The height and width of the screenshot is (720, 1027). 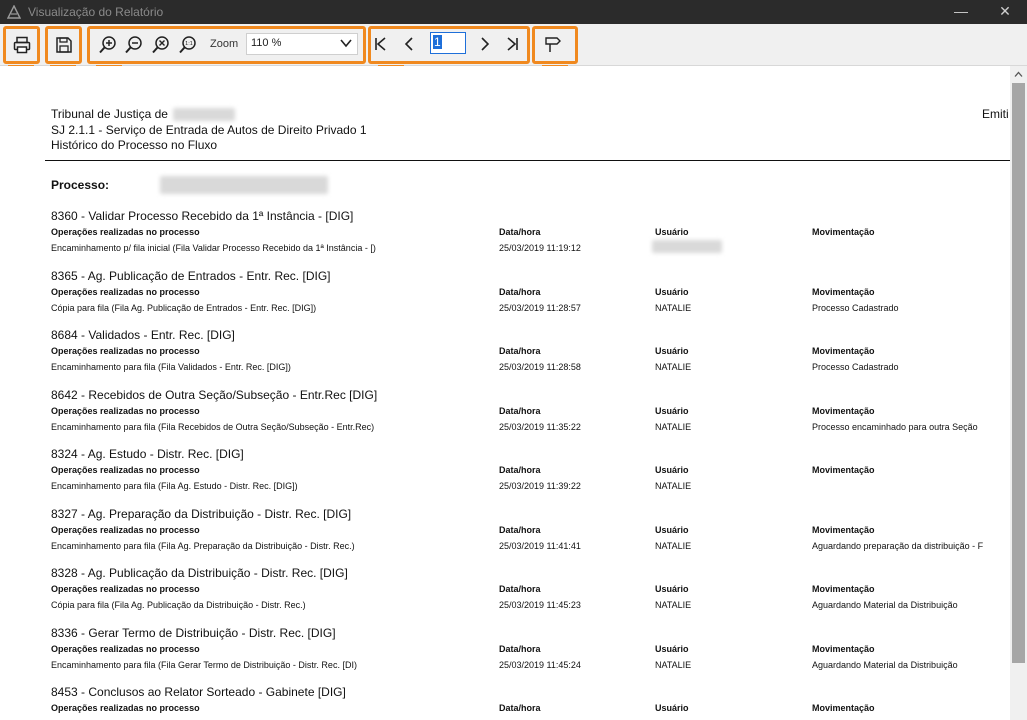 I want to click on org-line: Tribunal de Justiça de, so click(x=143, y=114).